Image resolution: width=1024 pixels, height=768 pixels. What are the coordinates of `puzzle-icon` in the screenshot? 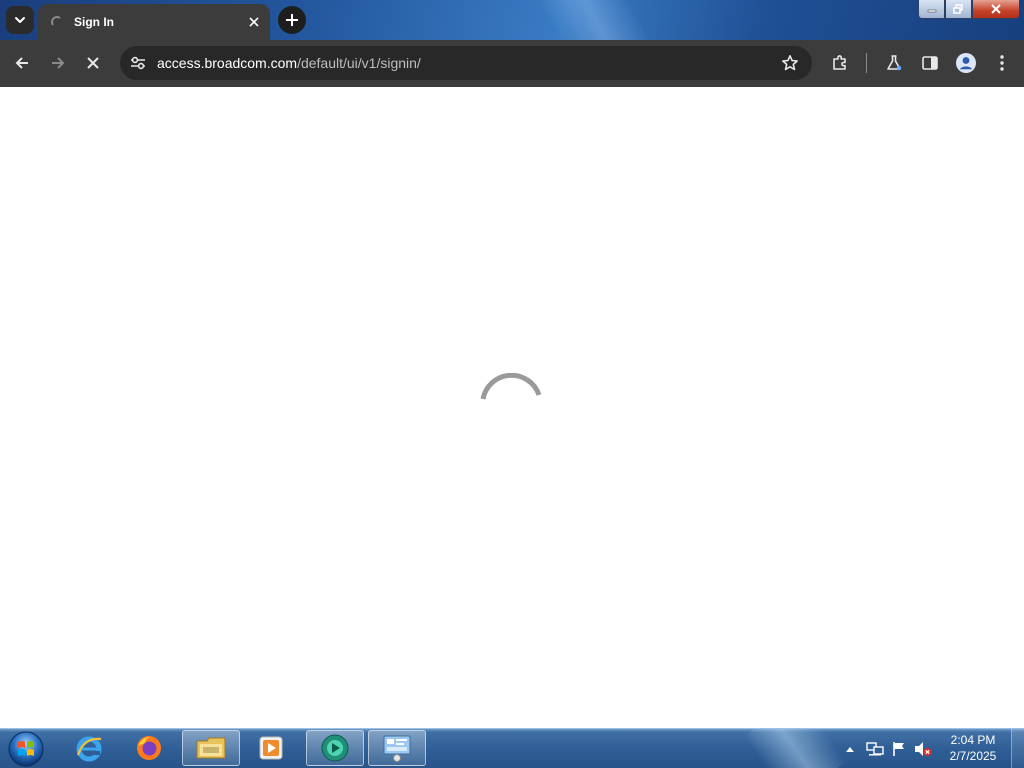 It's located at (839, 62).